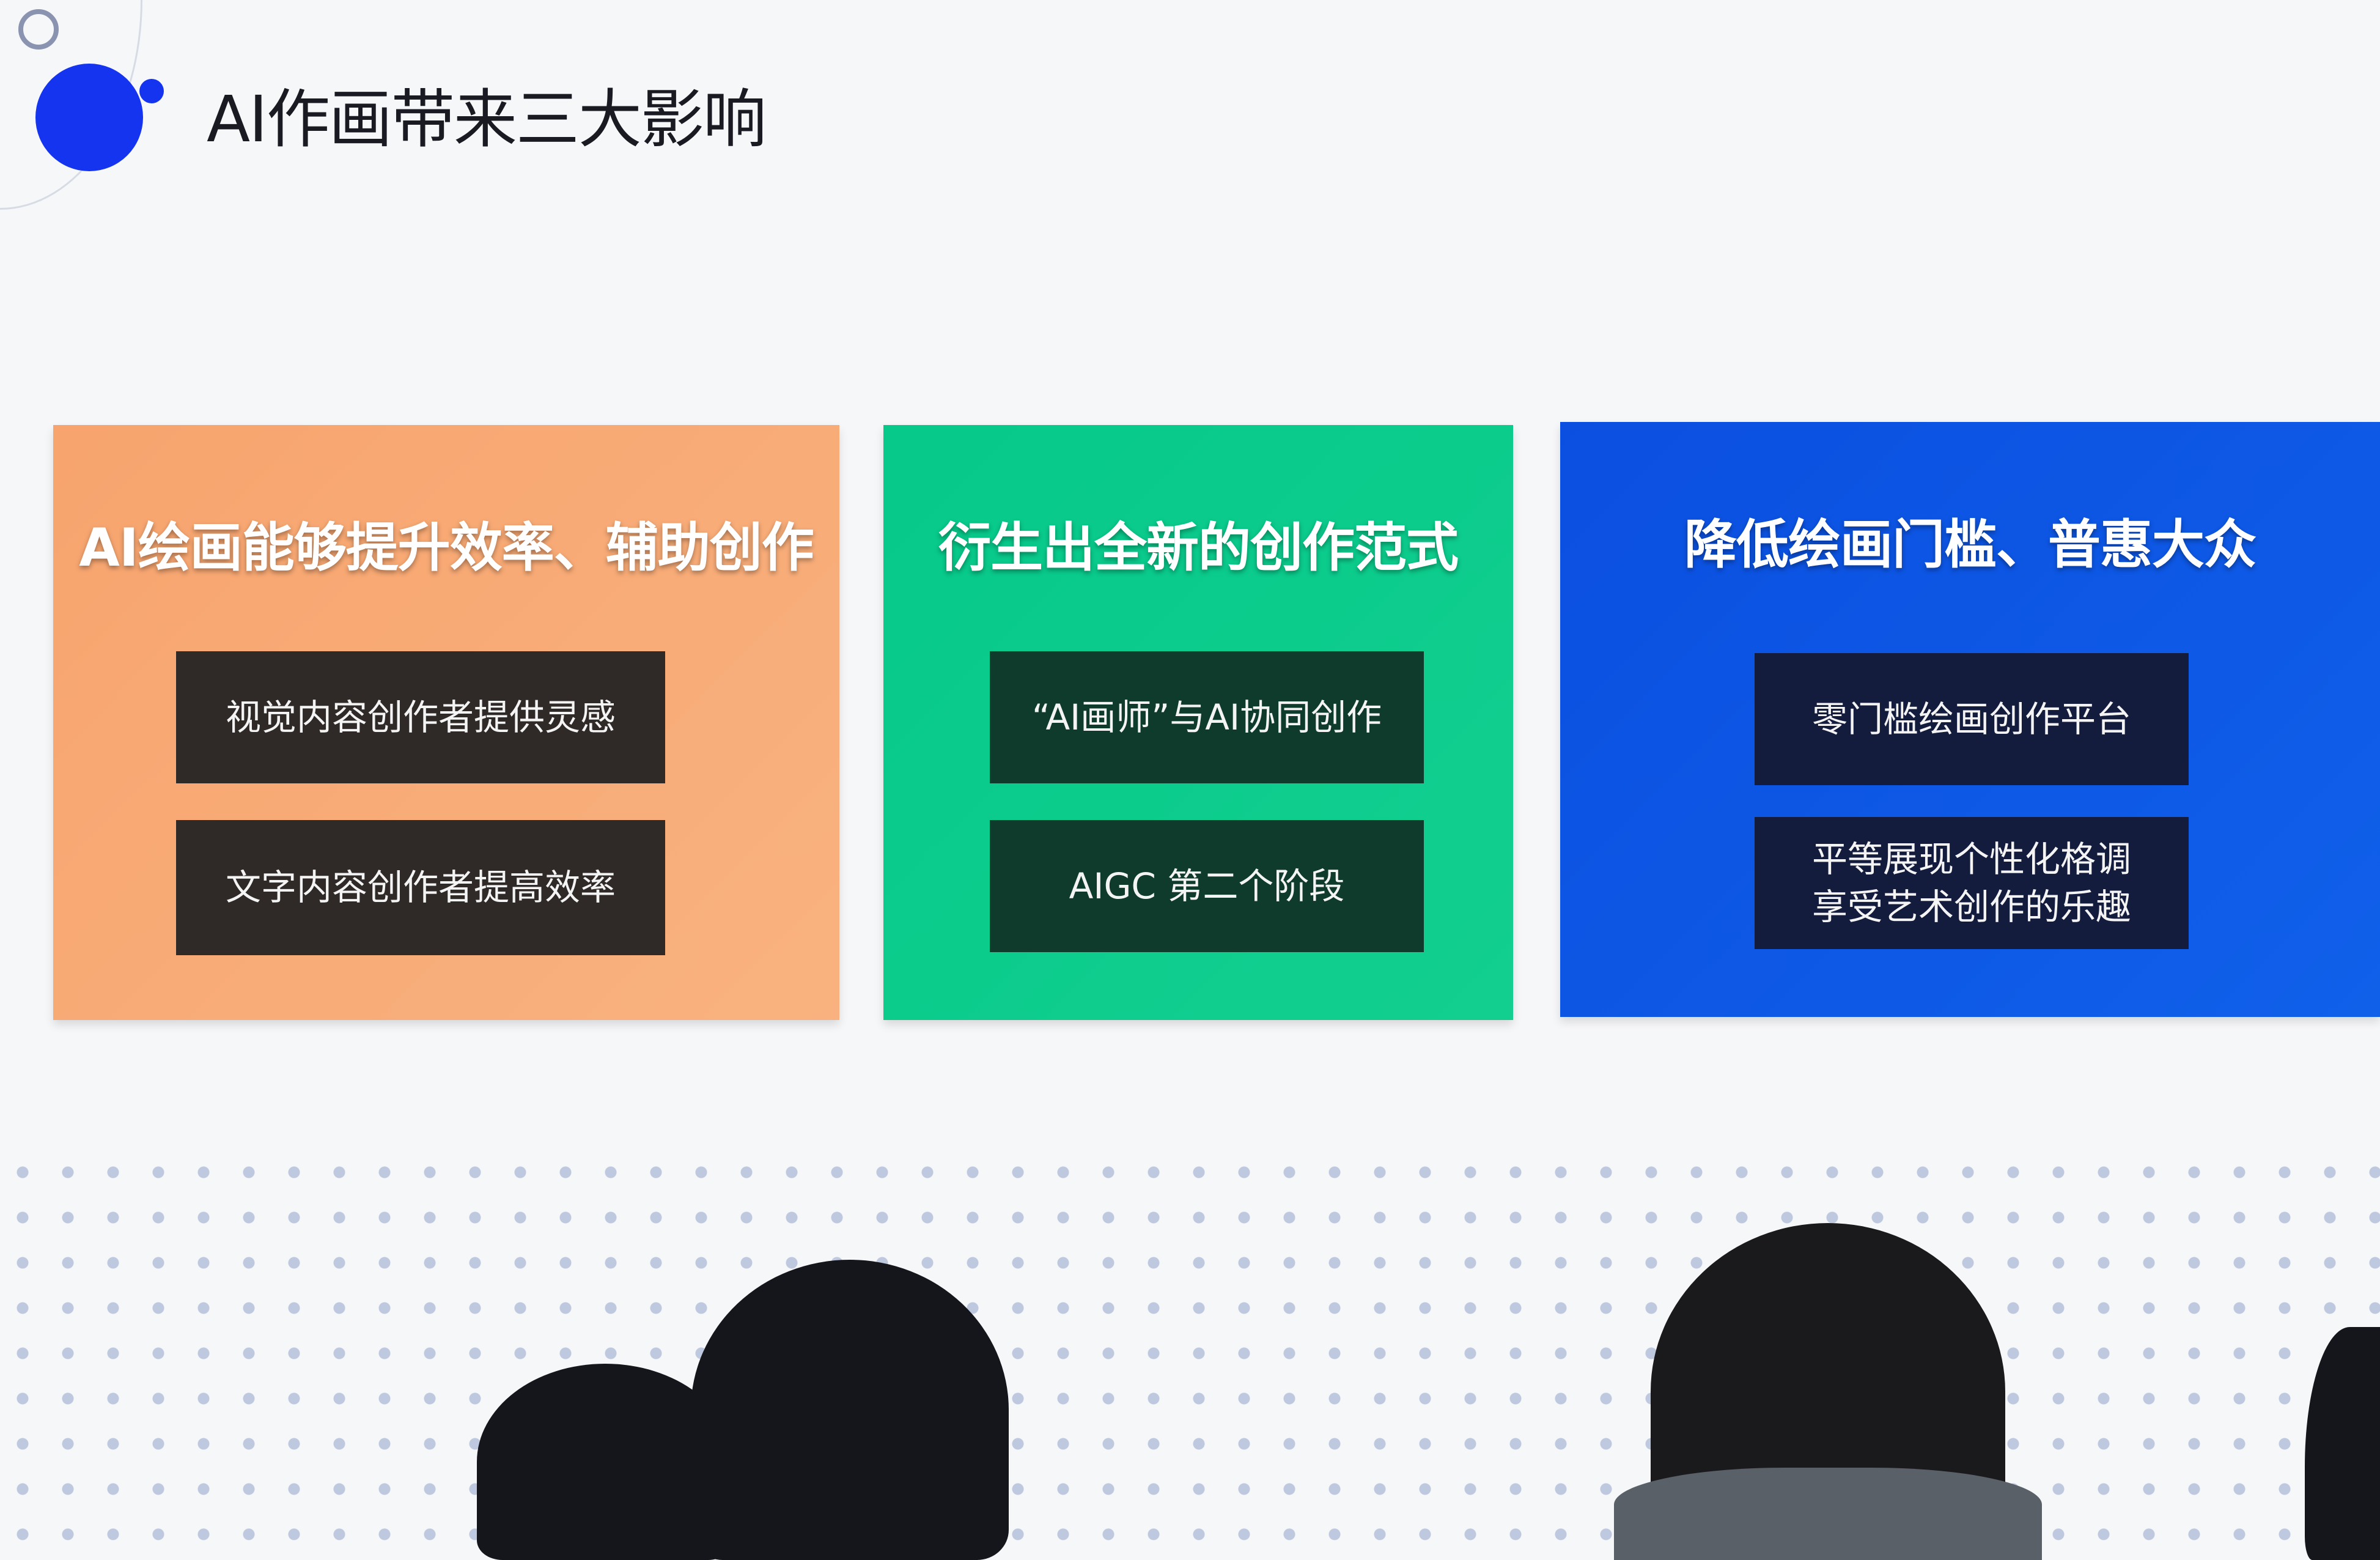 Image resolution: width=2380 pixels, height=1560 pixels. Describe the element at coordinates (38, 30) in the screenshot. I see `ring-icon` at that location.